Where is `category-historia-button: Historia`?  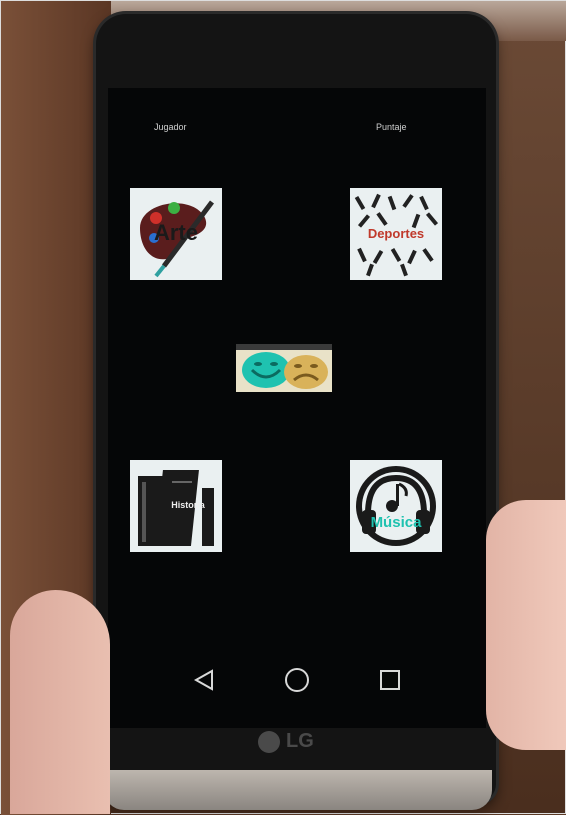
category-historia-button: Historia is located at coordinates (176, 506).